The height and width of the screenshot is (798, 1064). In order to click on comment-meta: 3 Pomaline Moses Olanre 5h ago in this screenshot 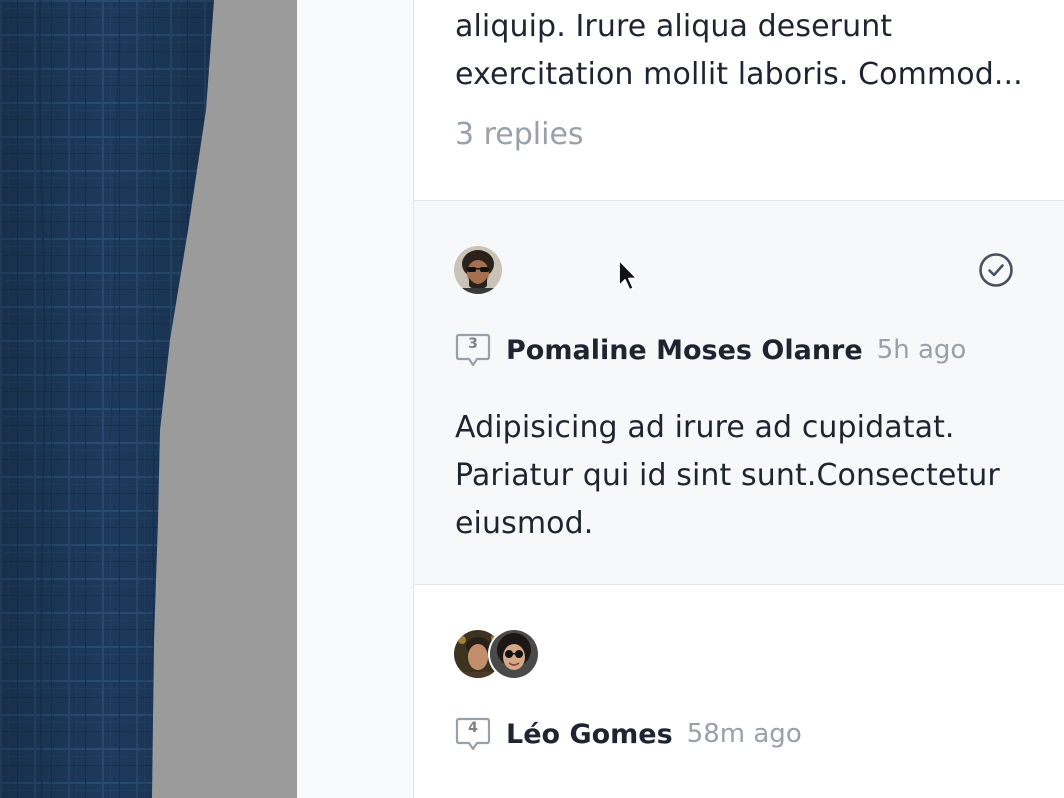, I will do `click(710, 350)`.